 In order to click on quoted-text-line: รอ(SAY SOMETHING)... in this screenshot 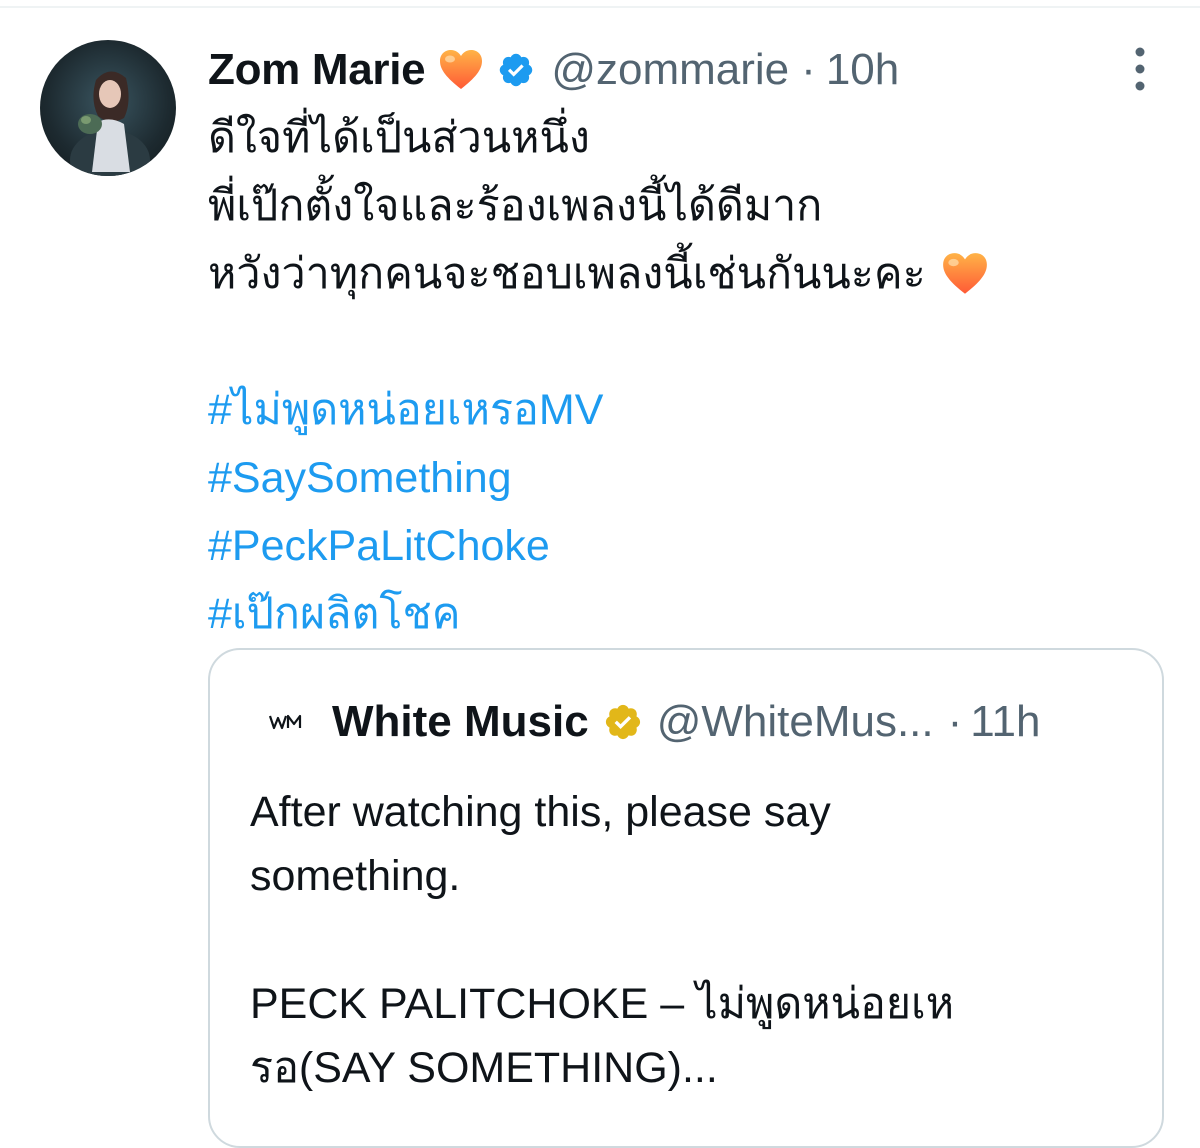, I will do `click(484, 1068)`.